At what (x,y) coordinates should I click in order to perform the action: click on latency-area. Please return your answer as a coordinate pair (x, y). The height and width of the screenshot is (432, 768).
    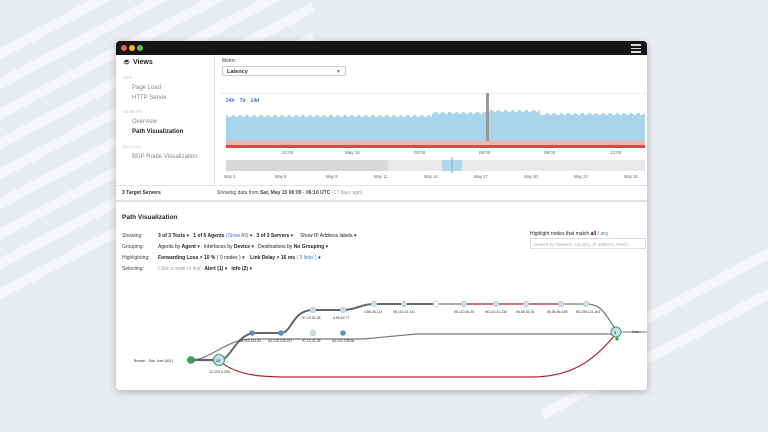
    Looking at the image, I should click on (435, 125).